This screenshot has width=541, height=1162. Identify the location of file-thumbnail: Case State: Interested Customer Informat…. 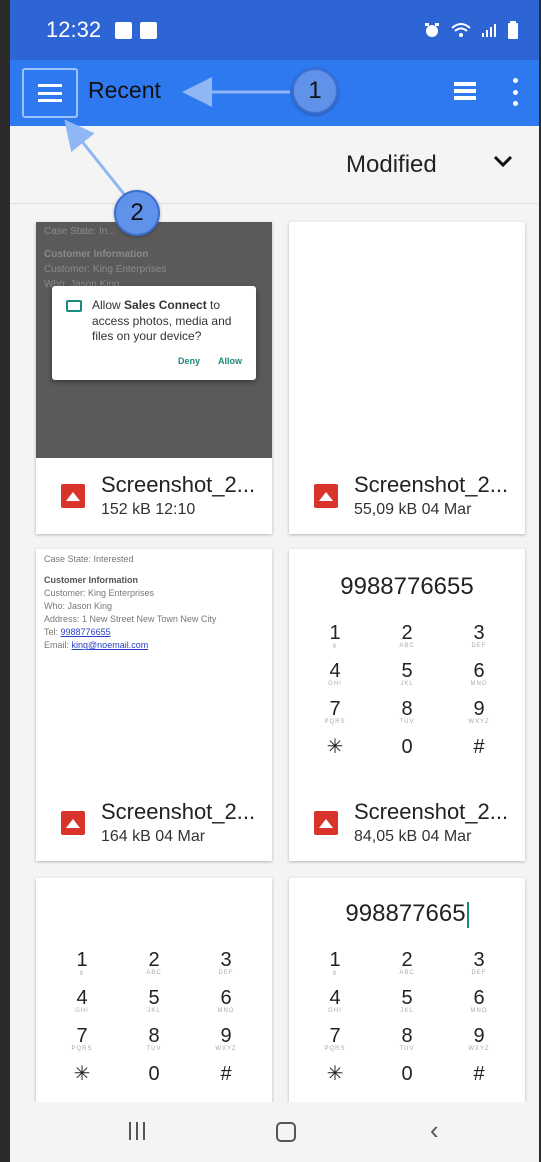
(154, 667).